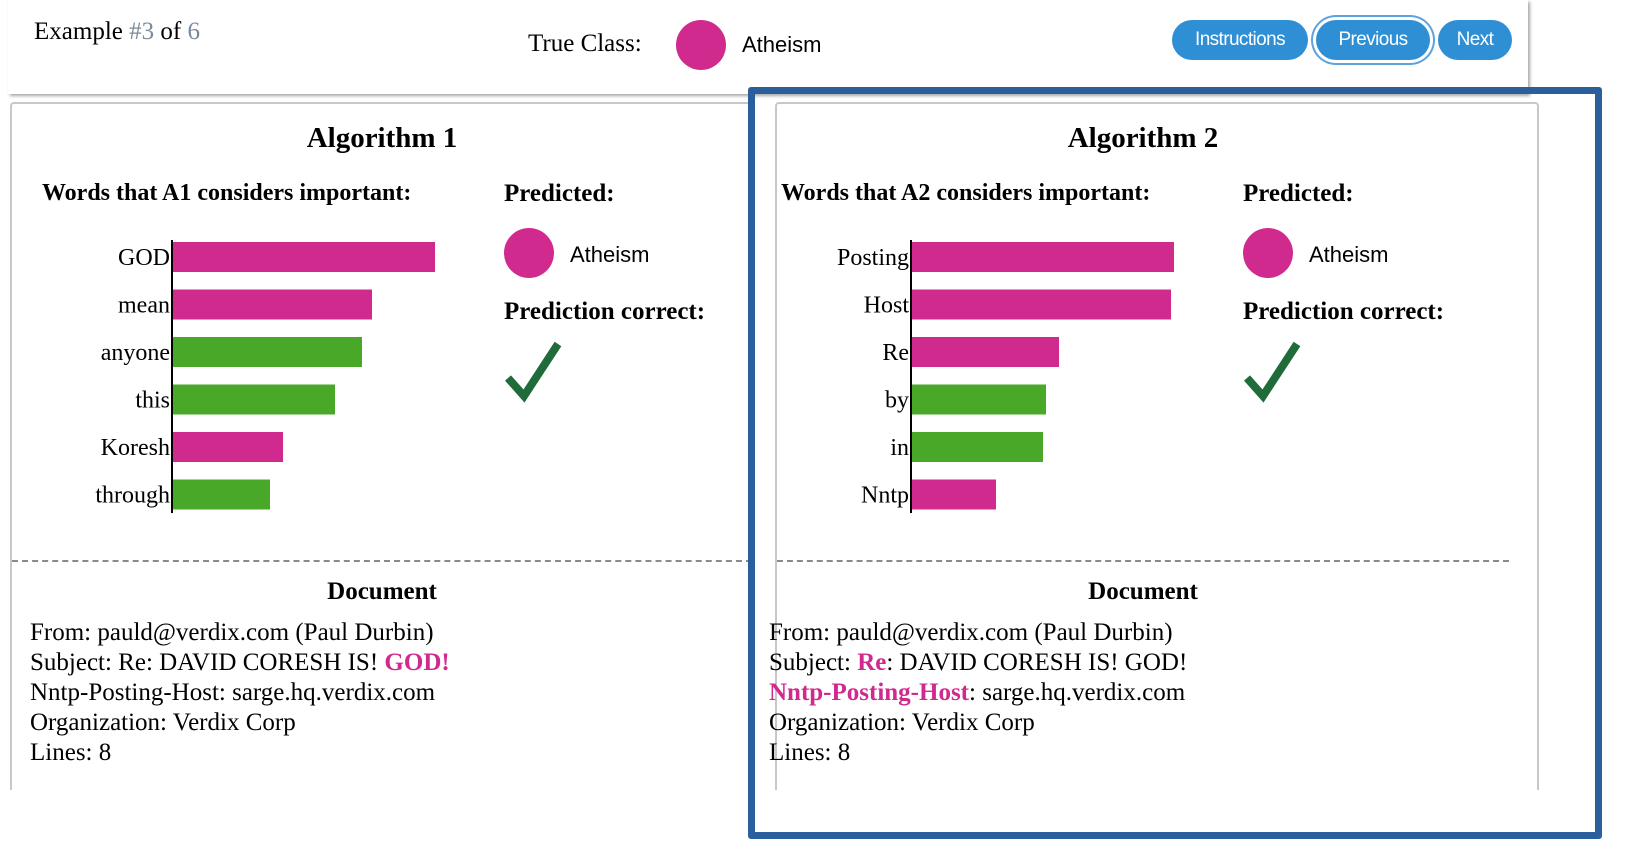 The image size is (1627, 850). Describe the element at coordinates (782, 44) in the screenshot. I see `true-class-value: Atheism` at that location.